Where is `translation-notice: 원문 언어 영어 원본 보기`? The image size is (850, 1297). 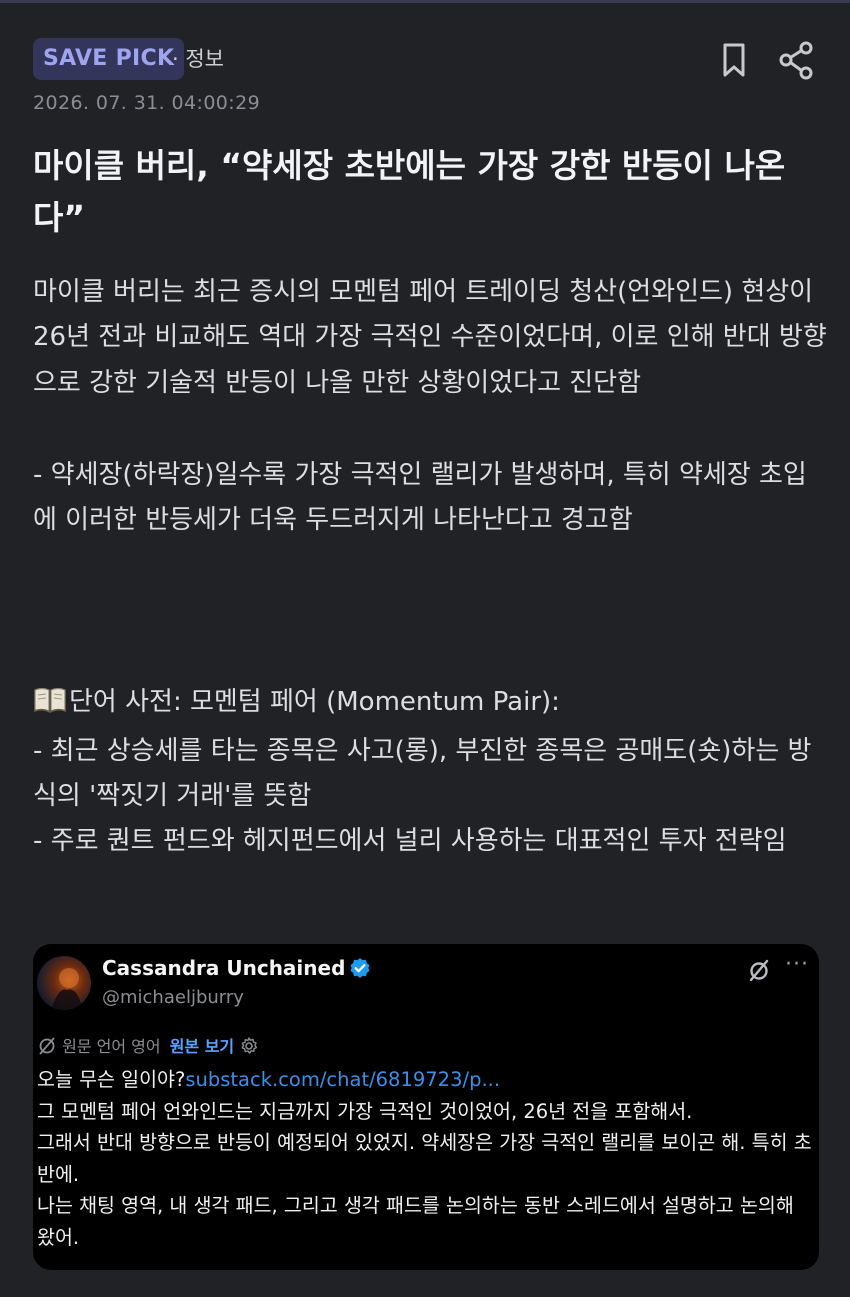 translation-notice: 원문 언어 영어 원본 보기 is located at coordinates (148, 1047).